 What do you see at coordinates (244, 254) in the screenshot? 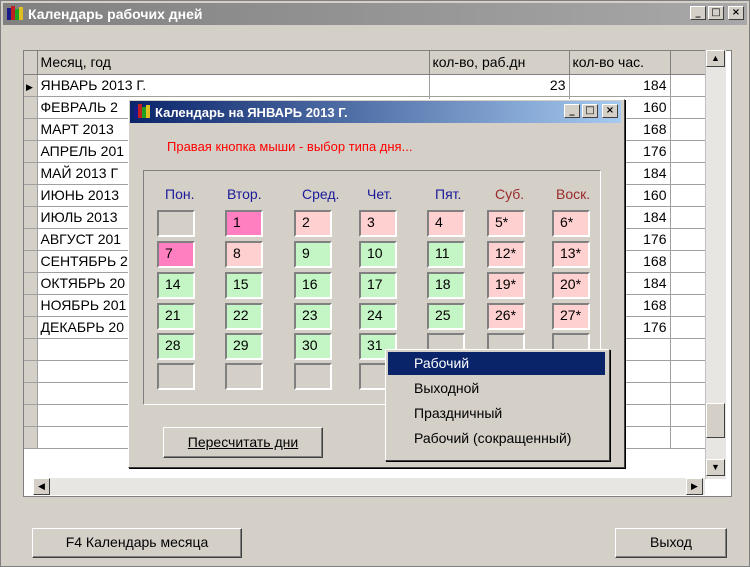
I see `day-cell: 8` at bounding box center [244, 254].